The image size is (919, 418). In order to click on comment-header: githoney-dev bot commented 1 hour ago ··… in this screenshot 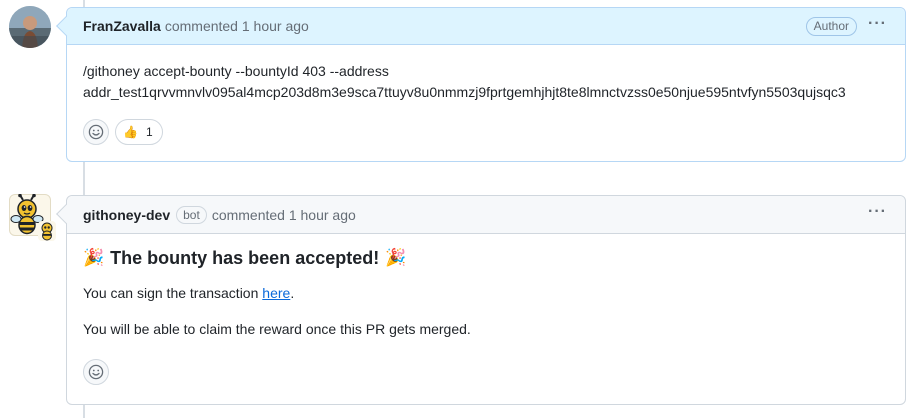, I will do `click(480, 215)`.